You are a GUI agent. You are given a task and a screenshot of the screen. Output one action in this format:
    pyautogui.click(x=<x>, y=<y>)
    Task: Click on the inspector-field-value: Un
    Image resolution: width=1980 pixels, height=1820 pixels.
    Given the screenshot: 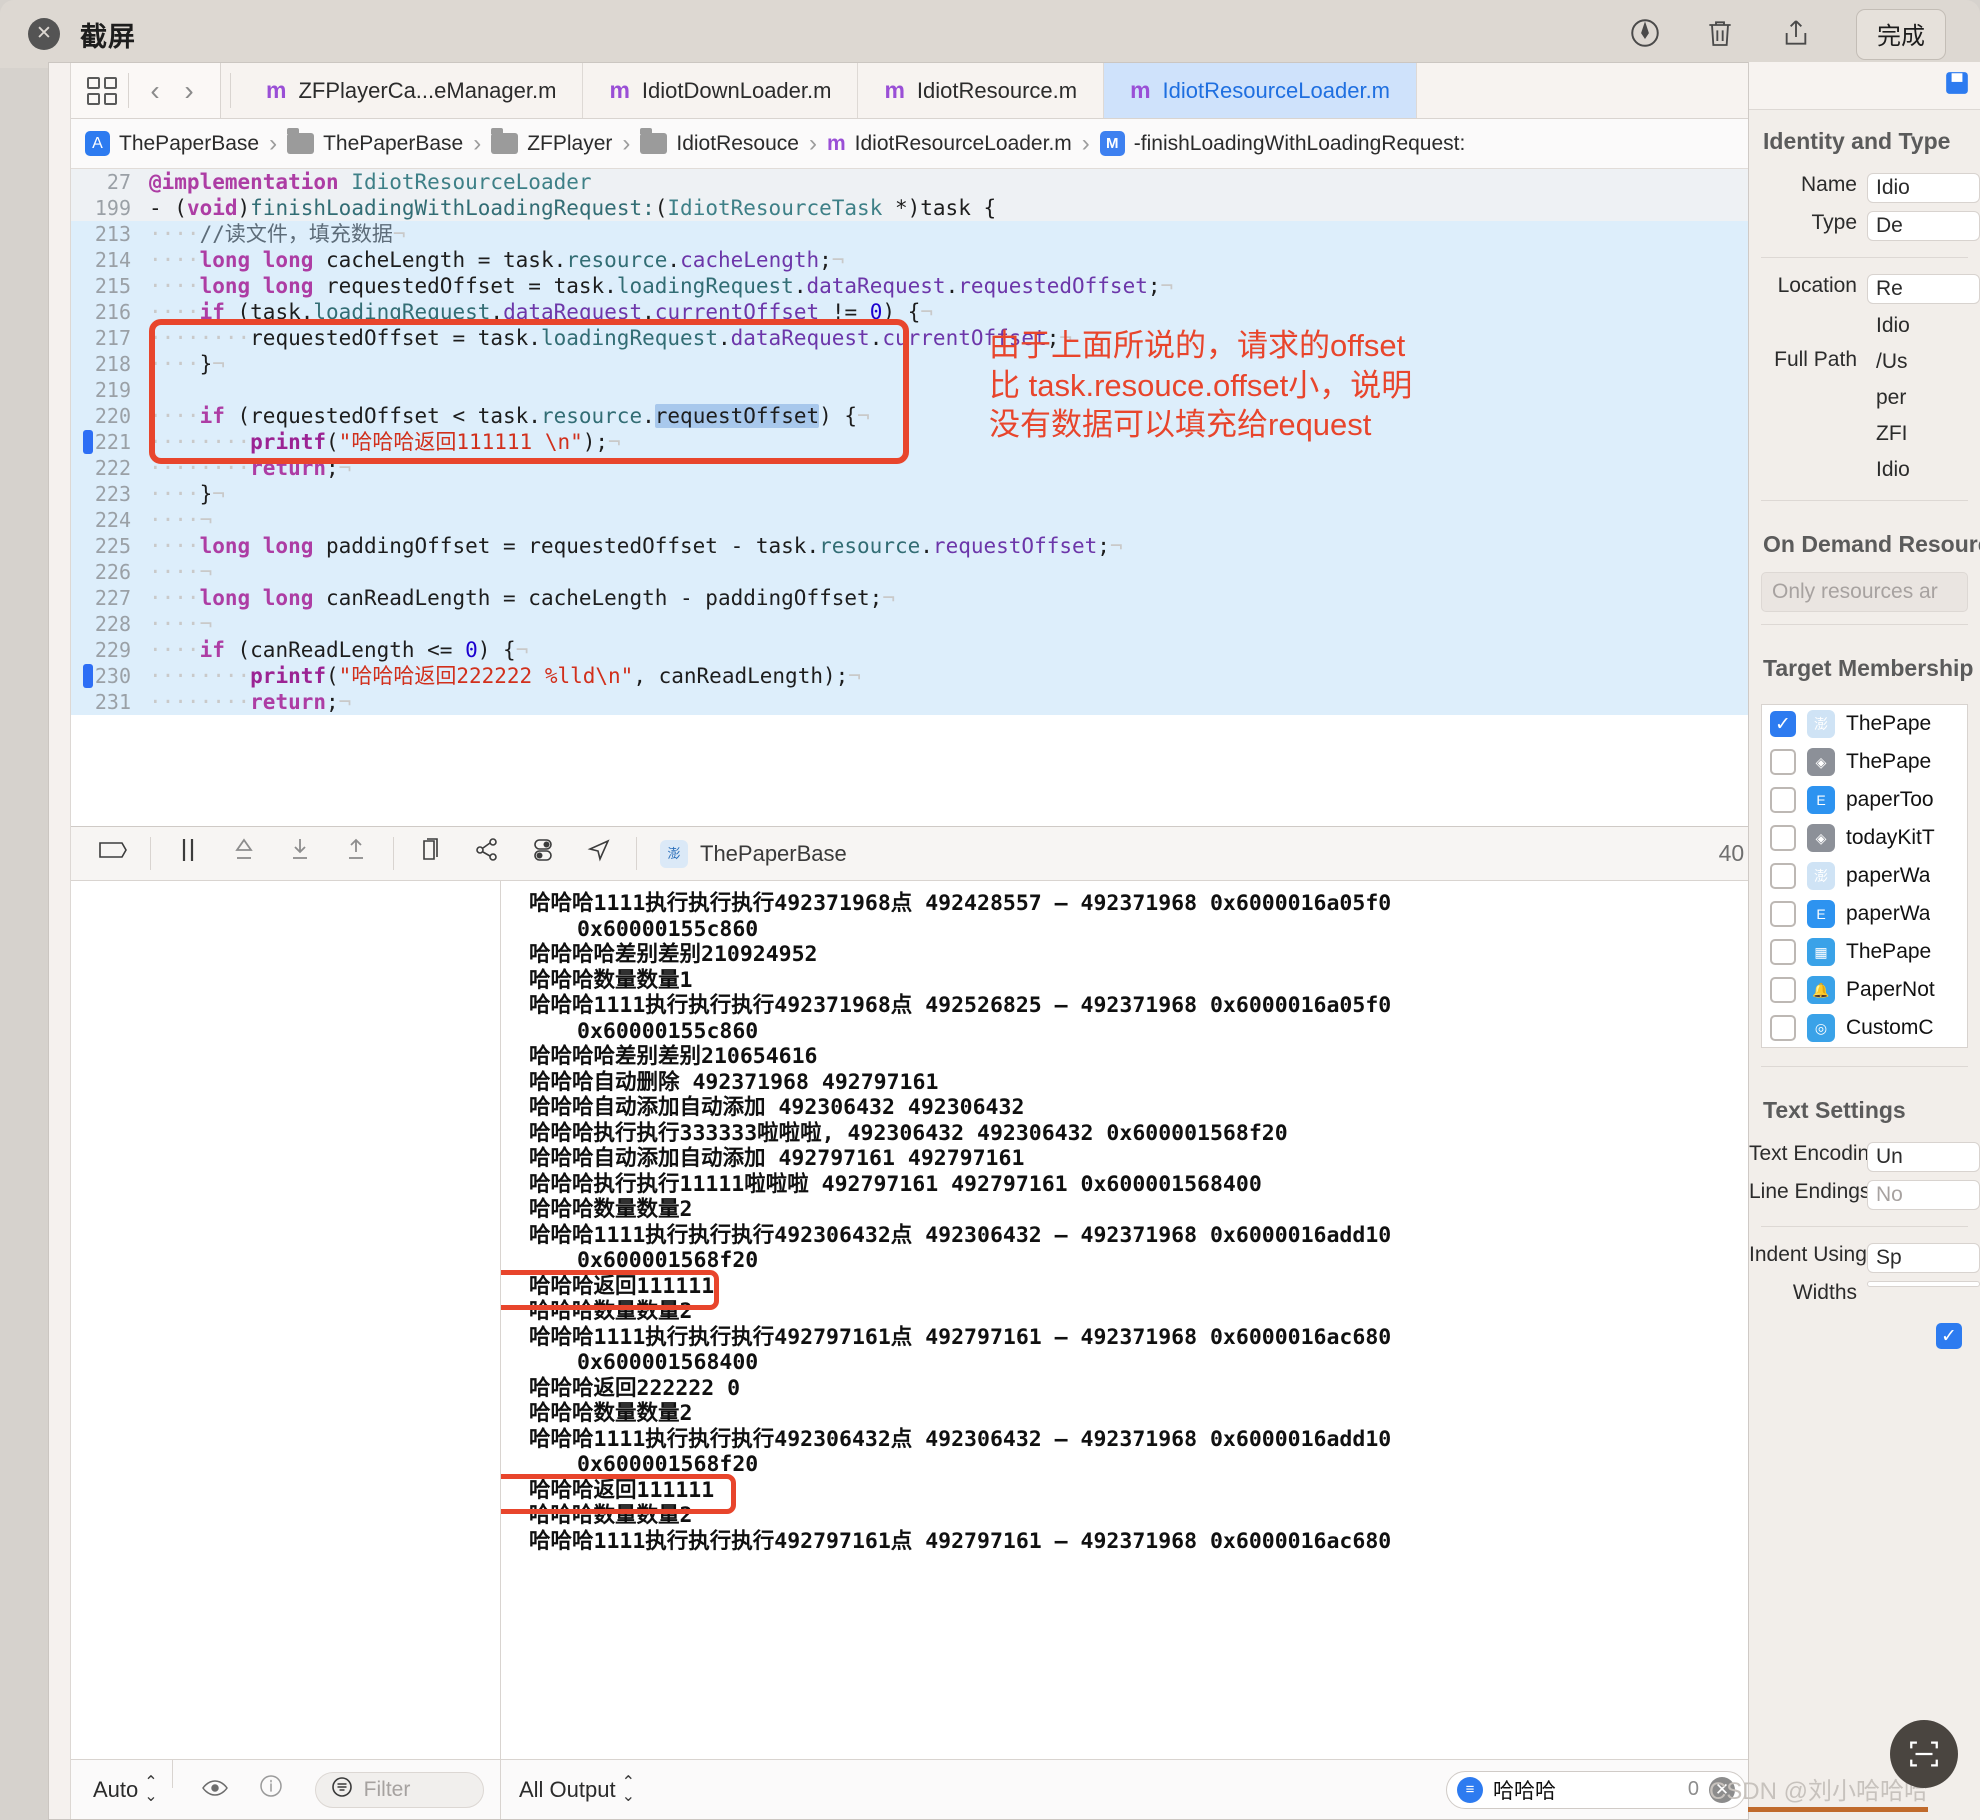 What is the action you would take?
    pyautogui.click(x=1923, y=1157)
    